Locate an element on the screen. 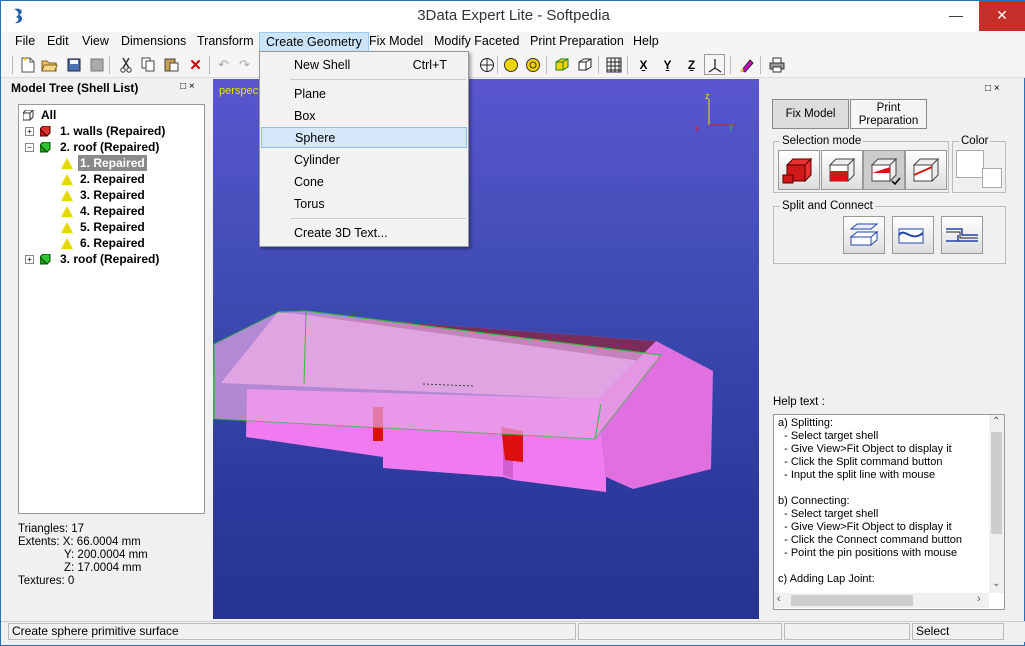 The height and width of the screenshot is (646, 1025). close-button: ✕ is located at coordinates (1002, 16).